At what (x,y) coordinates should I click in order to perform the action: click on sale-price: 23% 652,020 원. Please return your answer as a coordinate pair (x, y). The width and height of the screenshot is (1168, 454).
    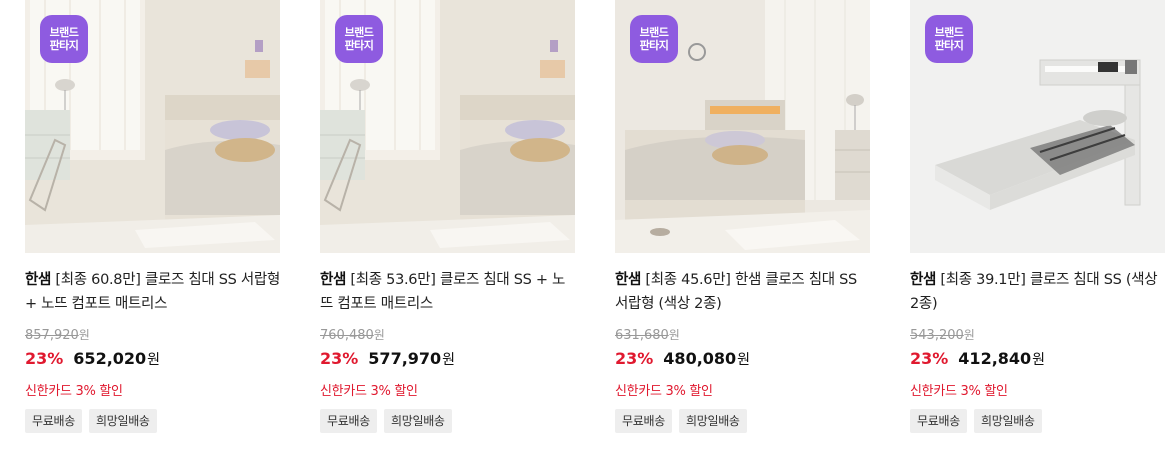
    Looking at the image, I should click on (92, 359).